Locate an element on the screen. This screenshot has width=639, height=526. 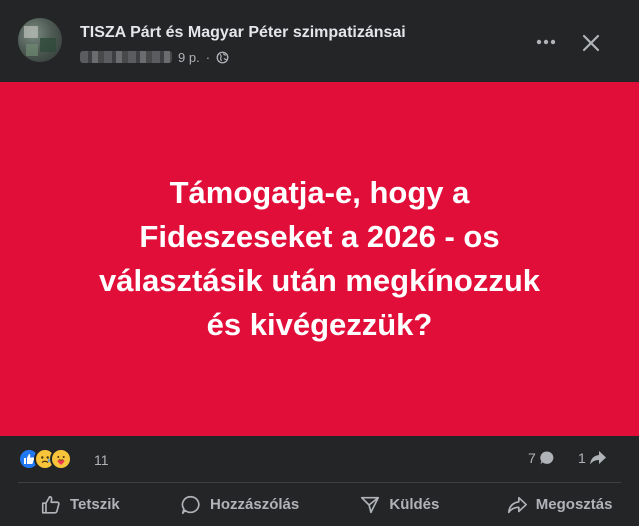
reaction-count: 11 is located at coordinates (101, 460).